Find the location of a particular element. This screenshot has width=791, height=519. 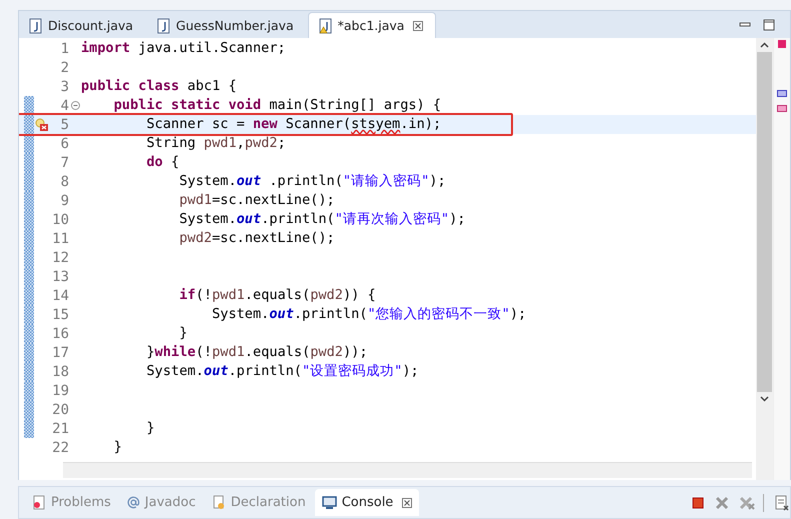

line-number: 10 is located at coordinates (60, 220).